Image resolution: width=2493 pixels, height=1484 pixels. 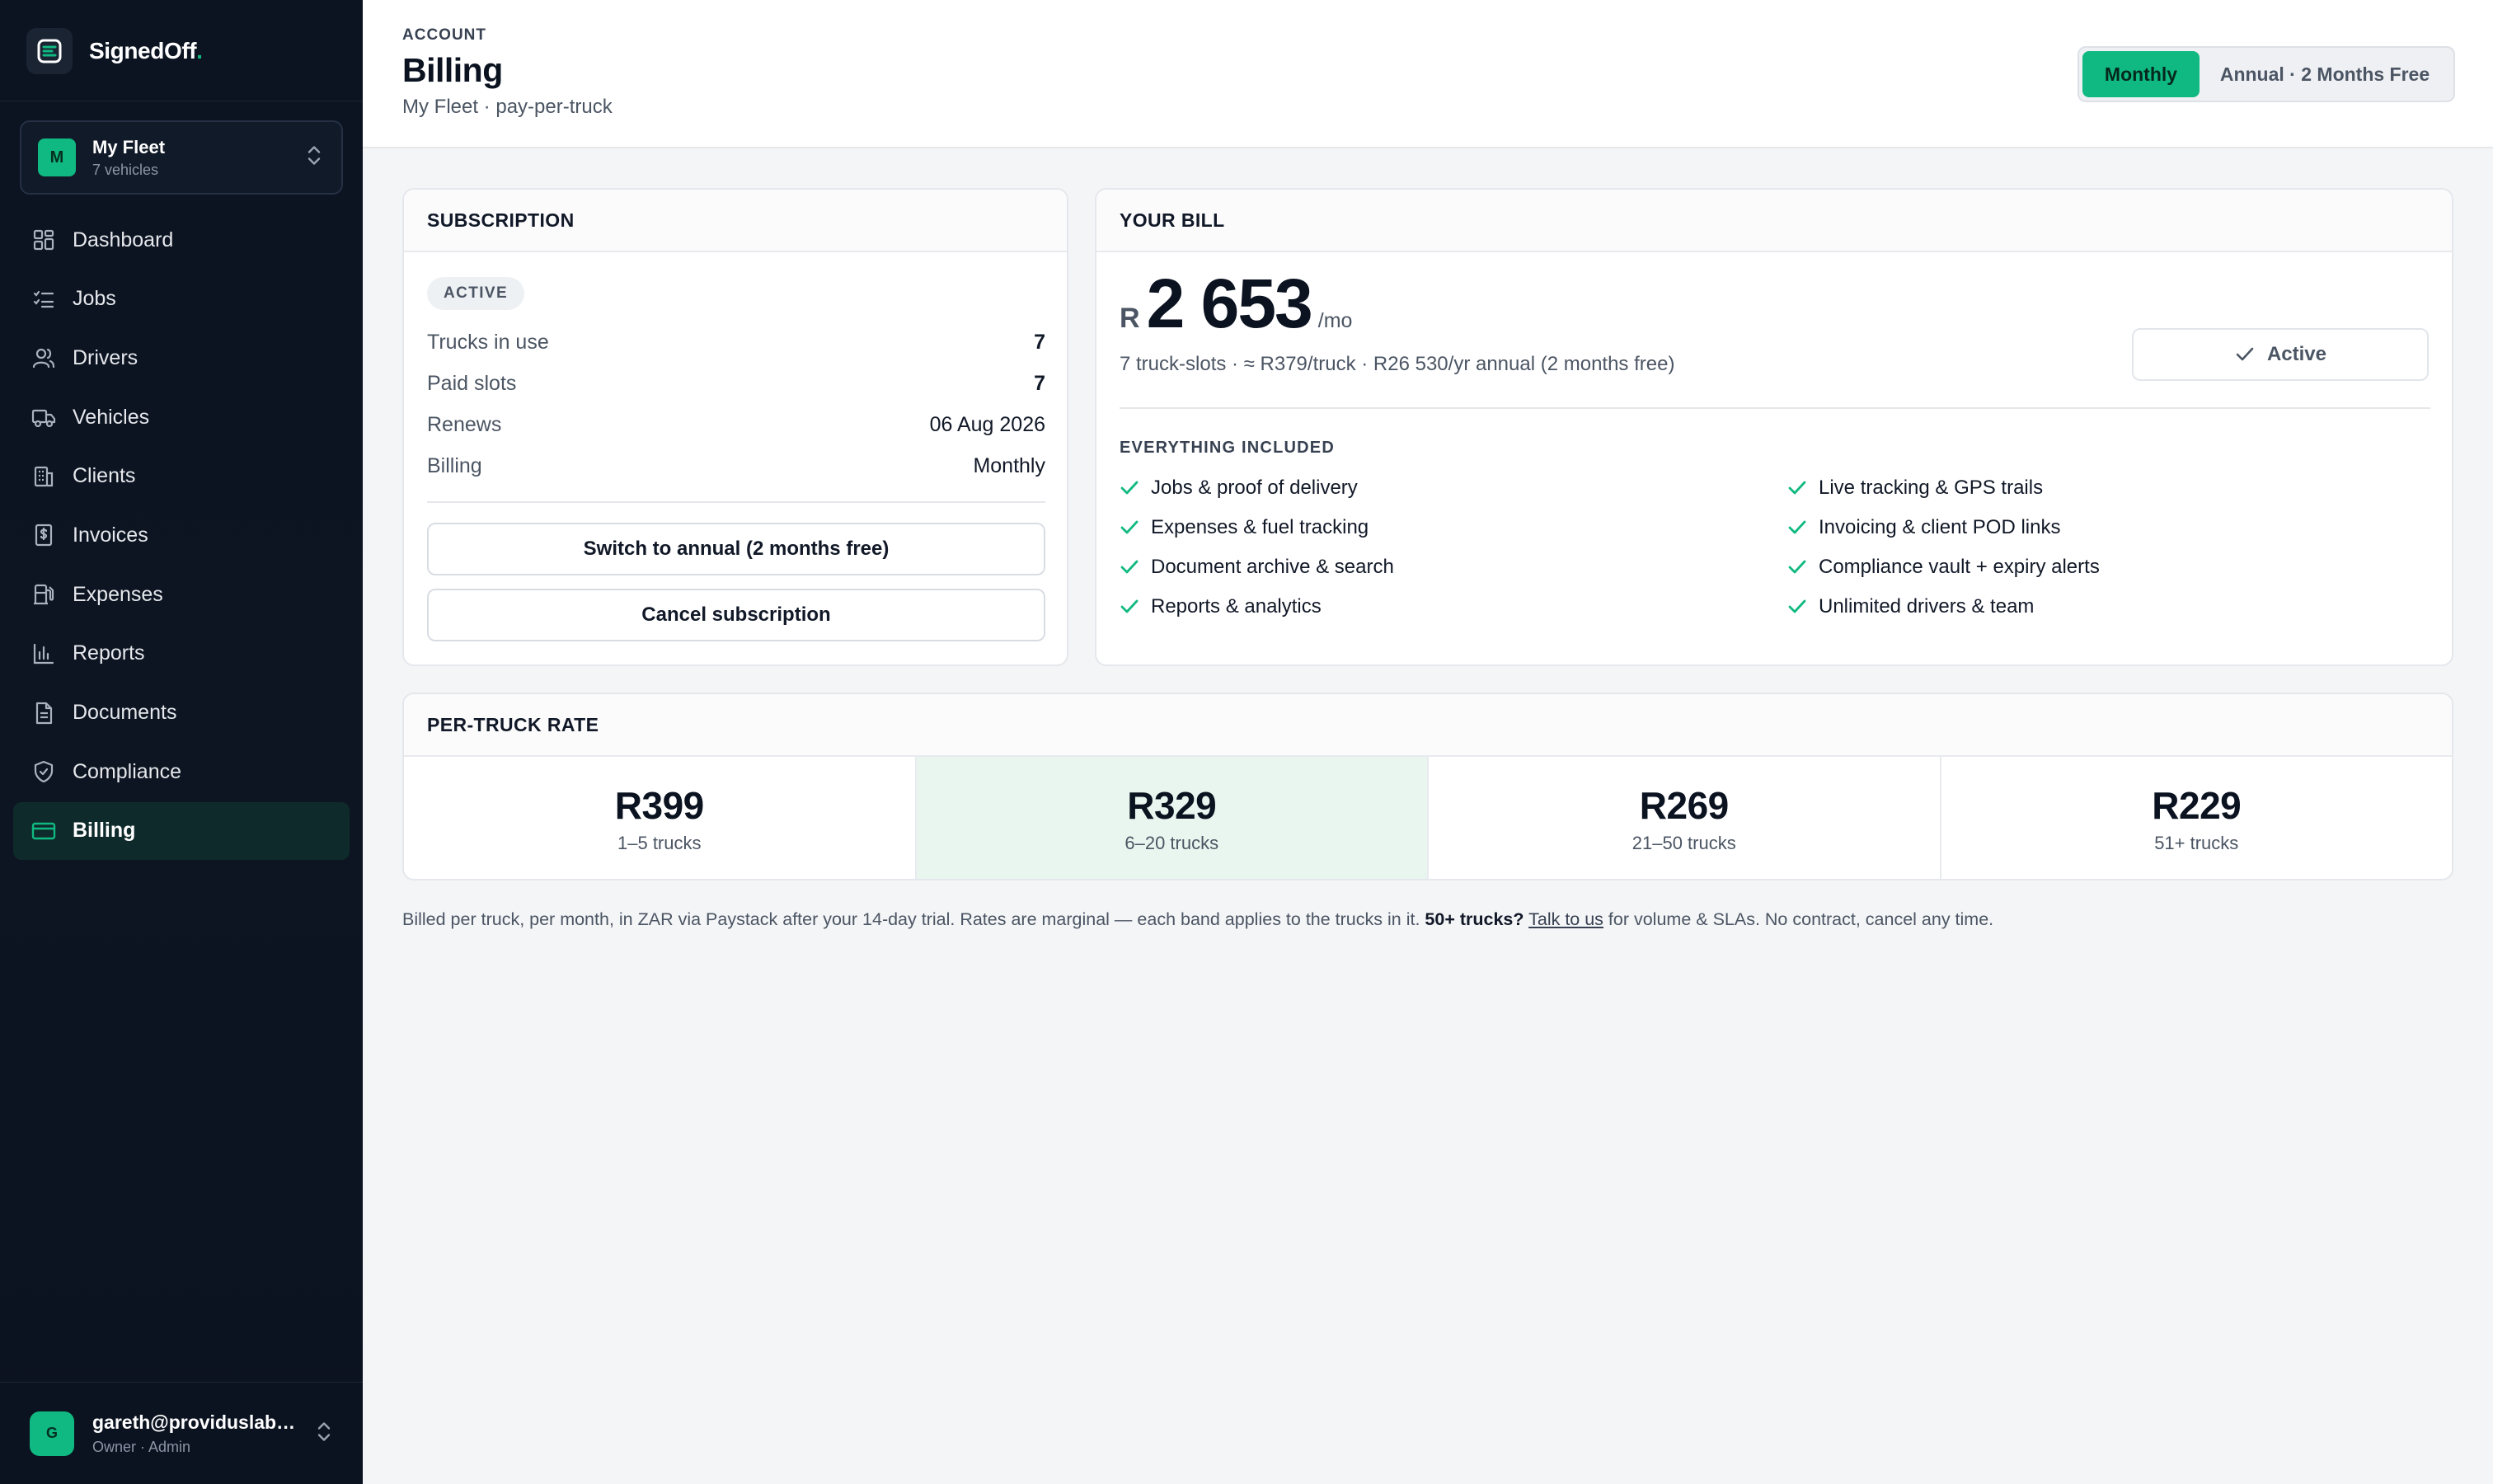 I want to click on rate-tier: R399 1–5 trucks, so click(x=660, y=818).